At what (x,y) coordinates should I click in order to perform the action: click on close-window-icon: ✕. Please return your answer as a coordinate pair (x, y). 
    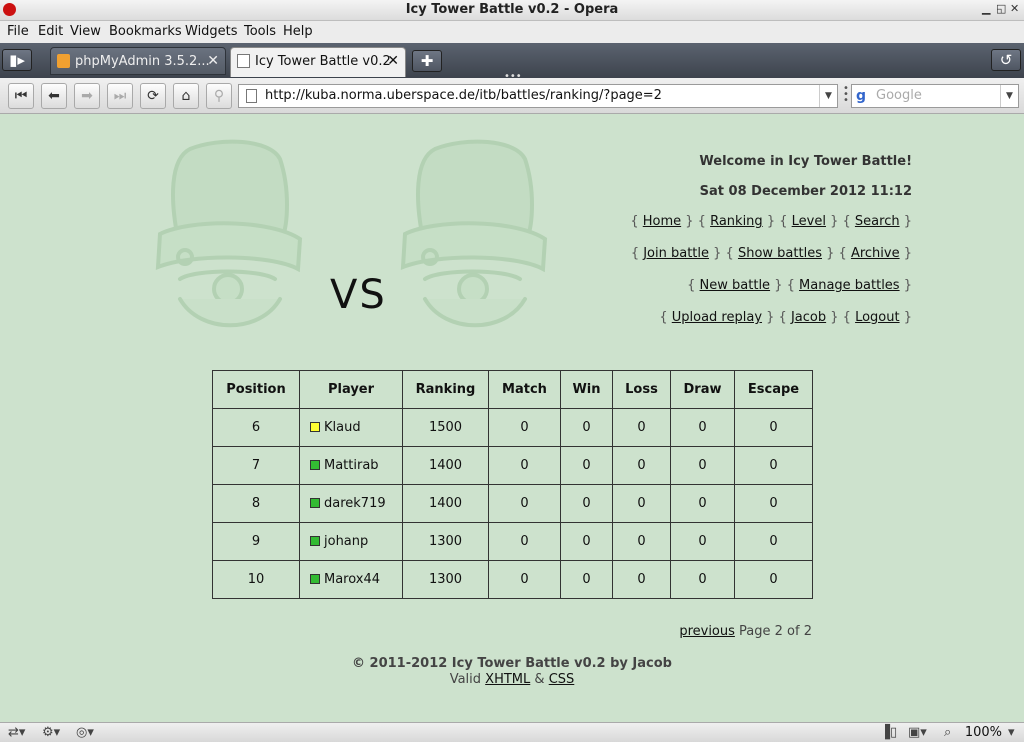
    Looking at the image, I should click on (1014, 8).